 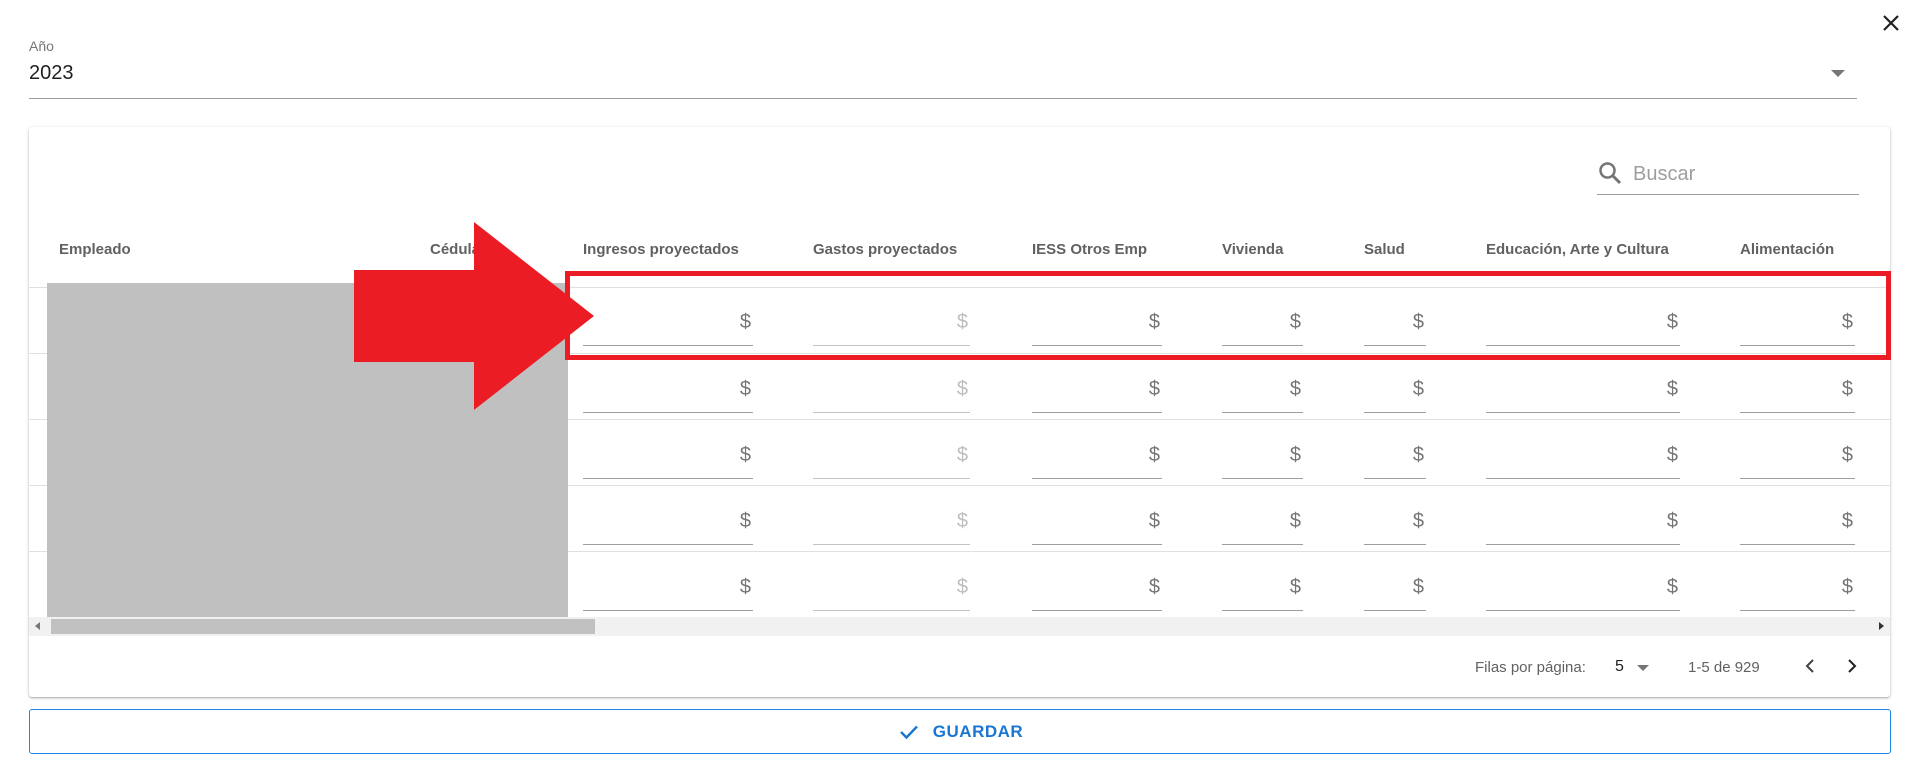 What do you see at coordinates (1743, 174) in the screenshot?
I see `search-input` at bounding box center [1743, 174].